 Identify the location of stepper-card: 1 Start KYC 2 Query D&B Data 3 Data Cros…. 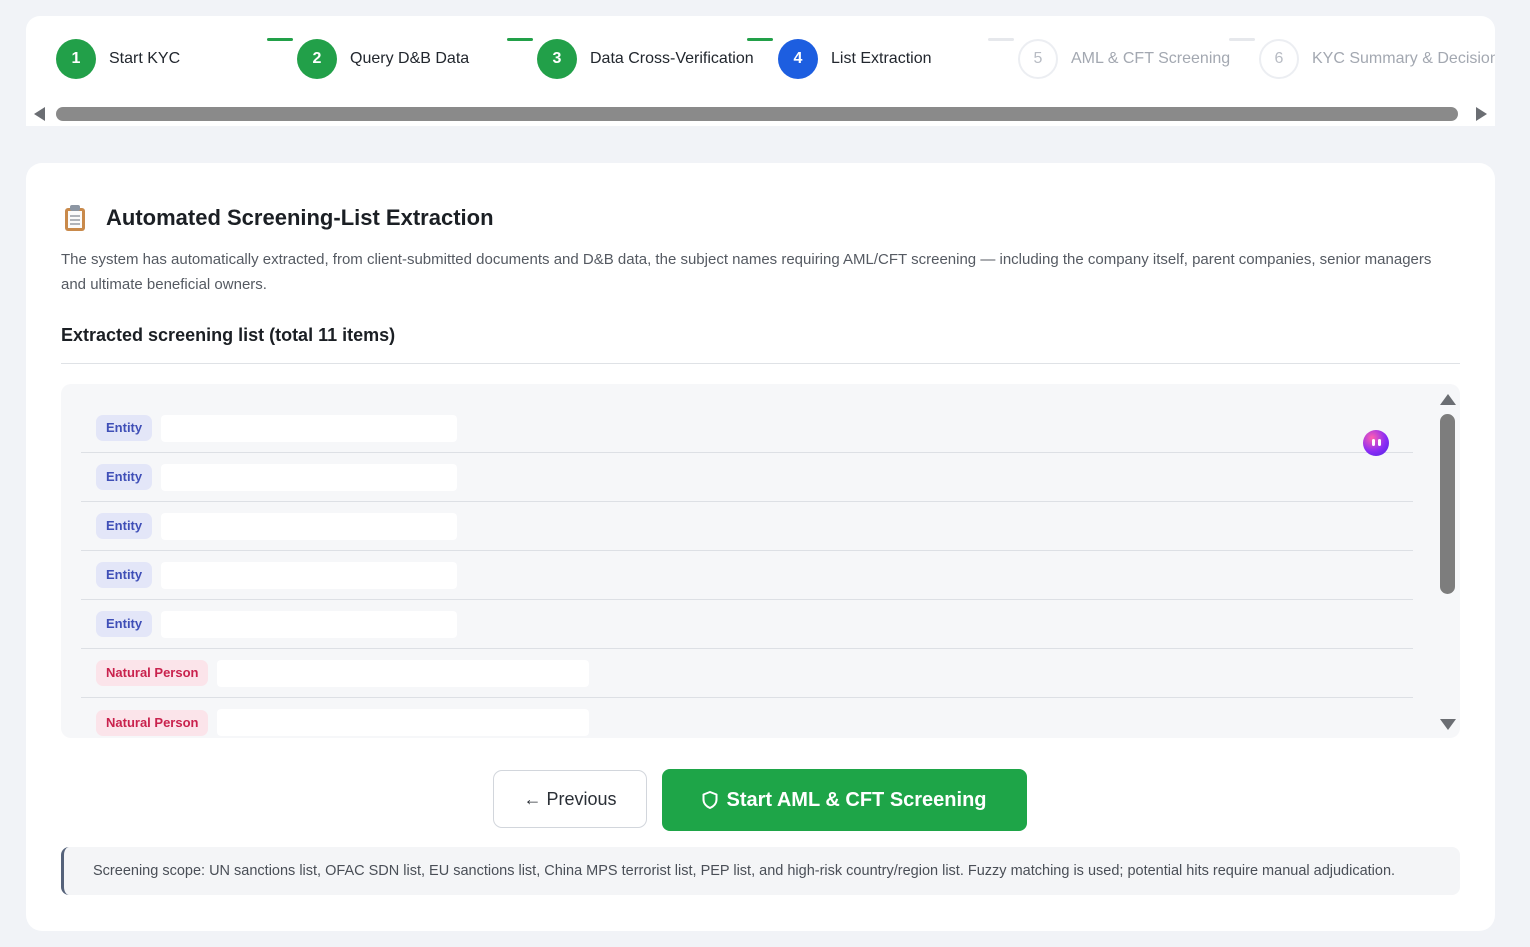
(760, 71).